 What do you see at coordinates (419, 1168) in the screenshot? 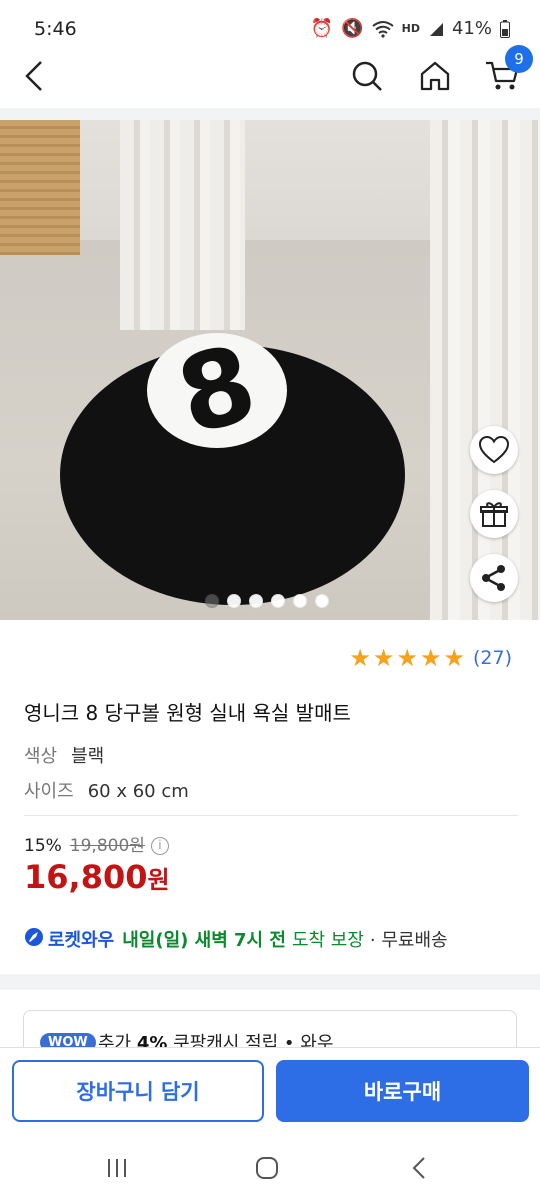
I see `back-nav-icon` at bounding box center [419, 1168].